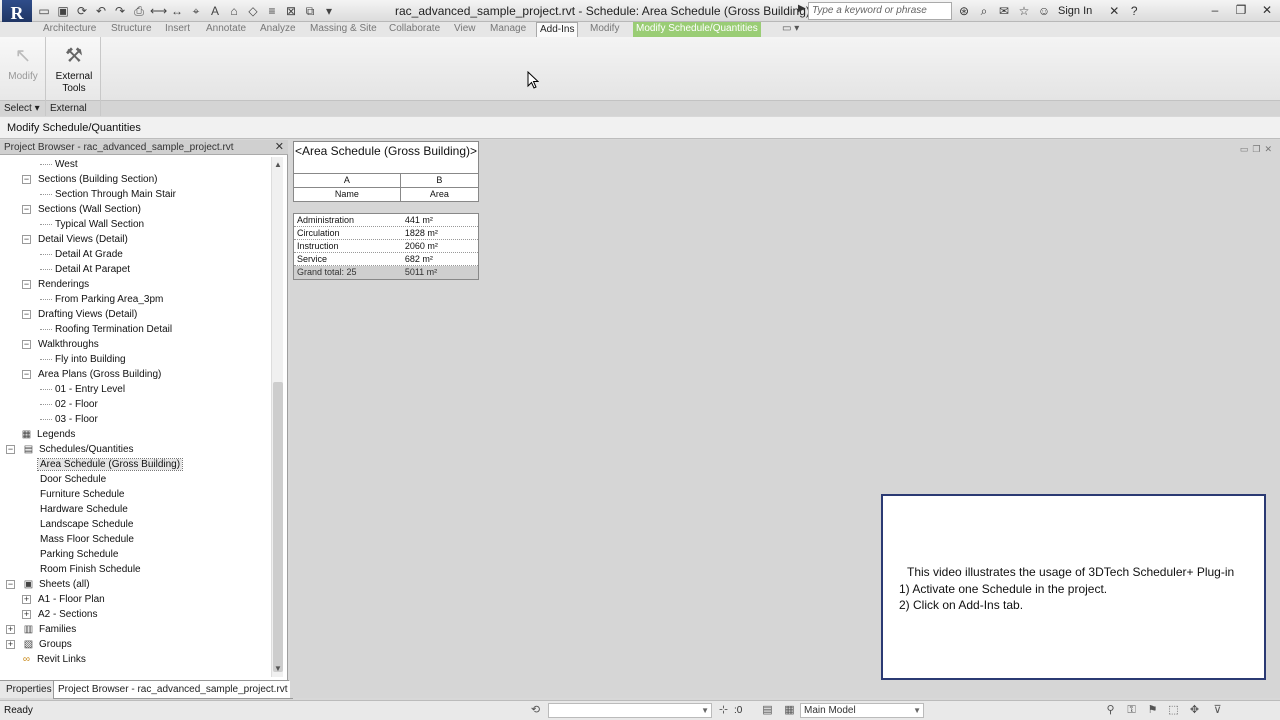 Image resolution: width=1280 pixels, height=720 pixels. I want to click on binoculars-icon: ⊛, so click(964, 11).